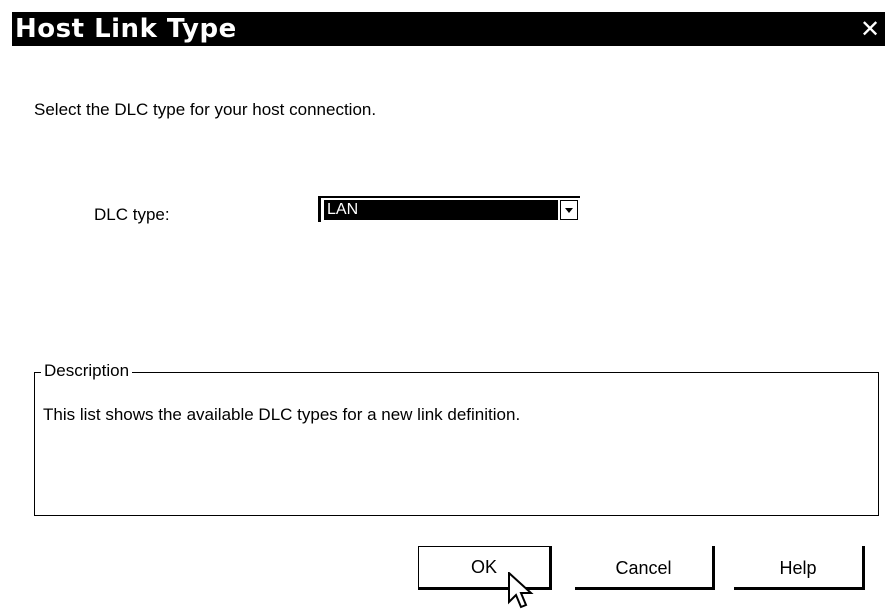  I want to click on mouse-pointer-icon, so click(521, 590).